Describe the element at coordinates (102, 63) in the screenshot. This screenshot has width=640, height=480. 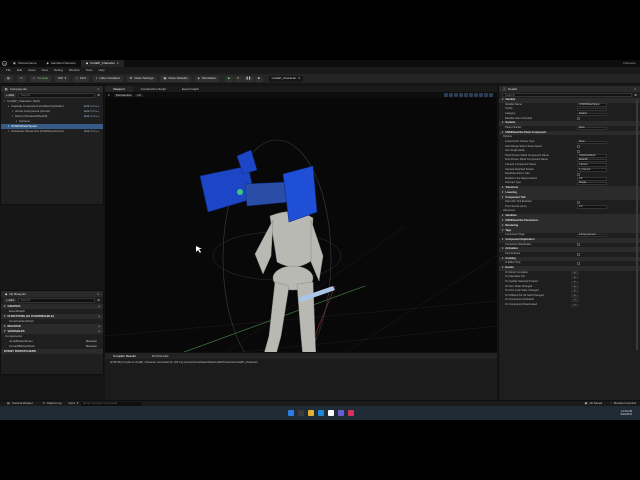
I see `tab-unaep-character: ◆ UnAEP_Character ×` at that location.